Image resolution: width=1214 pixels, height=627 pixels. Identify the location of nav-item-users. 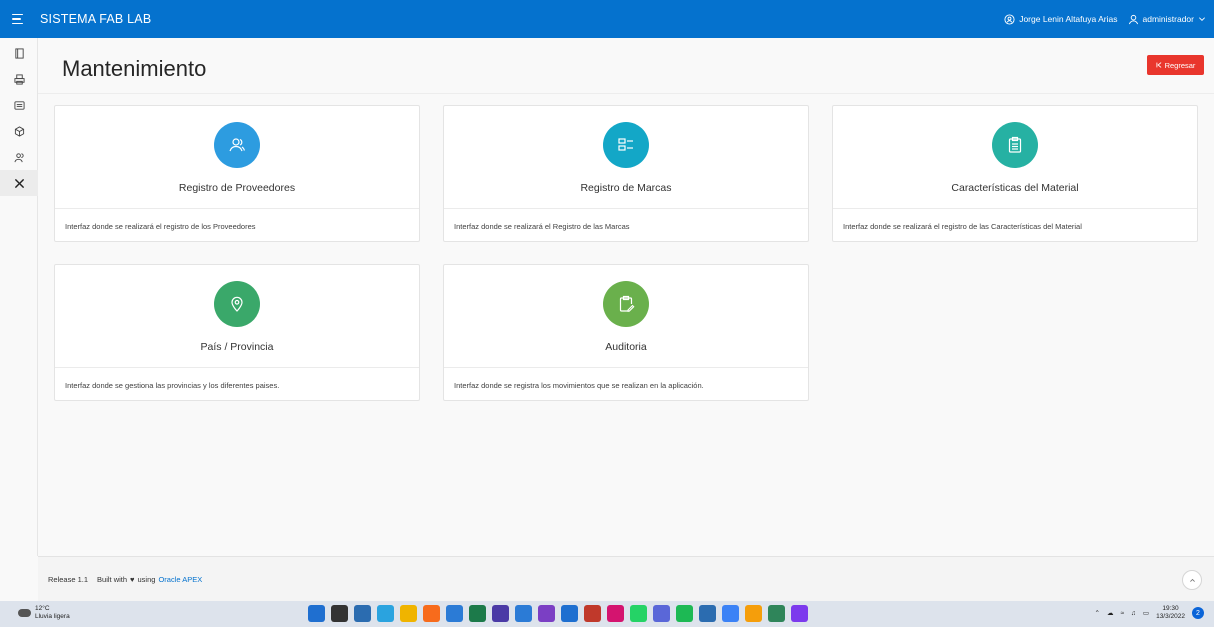
(19, 157).